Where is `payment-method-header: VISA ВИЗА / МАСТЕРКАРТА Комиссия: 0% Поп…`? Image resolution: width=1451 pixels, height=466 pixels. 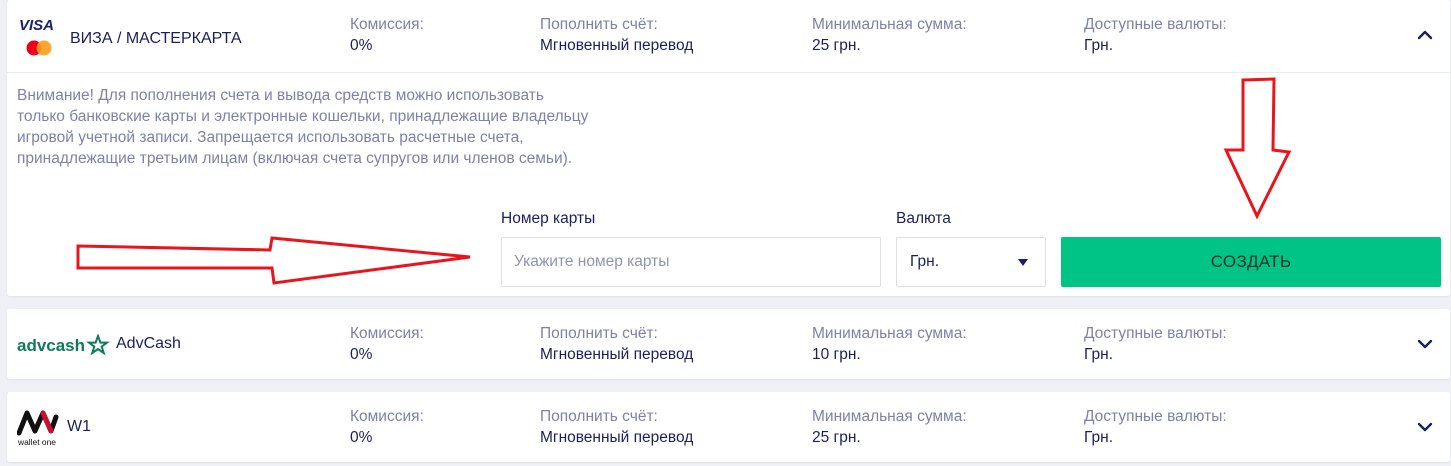
payment-method-header: VISA ВИЗА / МАСТЕРКАРТА Комиссия: 0% Поп… is located at coordinates (728, 35).